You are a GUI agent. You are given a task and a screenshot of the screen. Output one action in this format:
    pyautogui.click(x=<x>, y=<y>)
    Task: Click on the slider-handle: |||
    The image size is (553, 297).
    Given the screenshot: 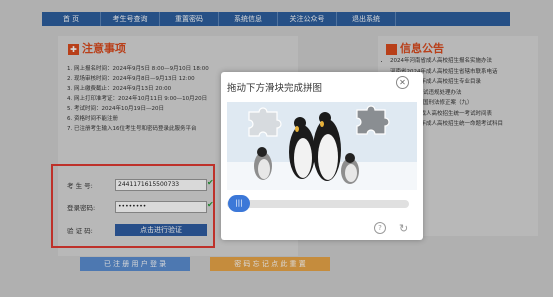 What is the action you would take?
    pyautogui.click(x=239, y=203)
    